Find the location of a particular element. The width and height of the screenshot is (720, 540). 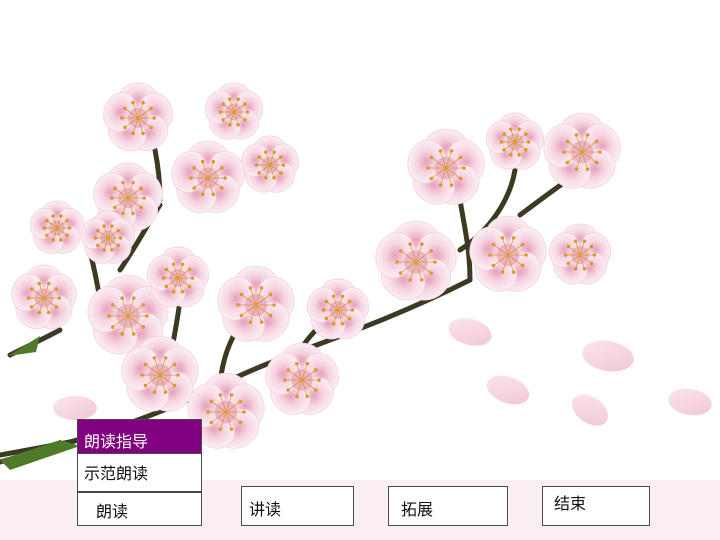

menu-item-reading-guide: 朗读指导 is located at coordinates (139, 436).